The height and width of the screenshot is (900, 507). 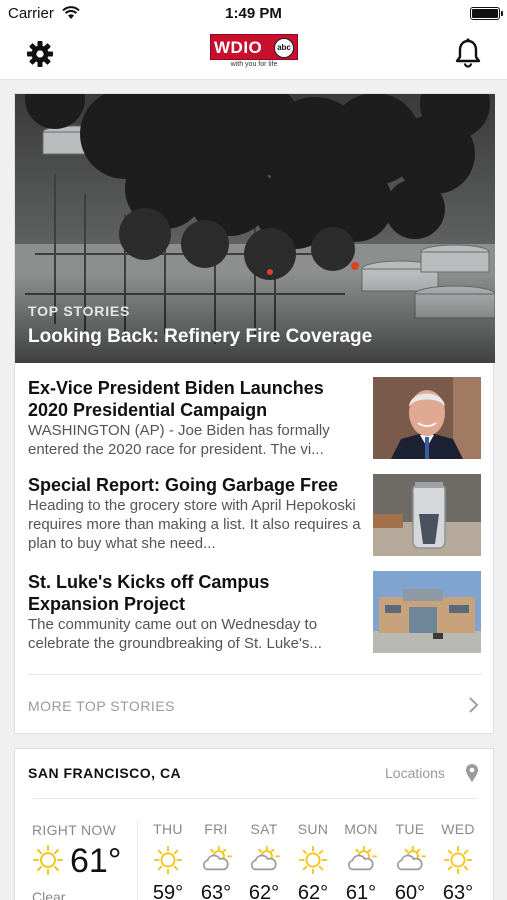 I want to click on current-condition: Clear, so click(x=49, y=894).